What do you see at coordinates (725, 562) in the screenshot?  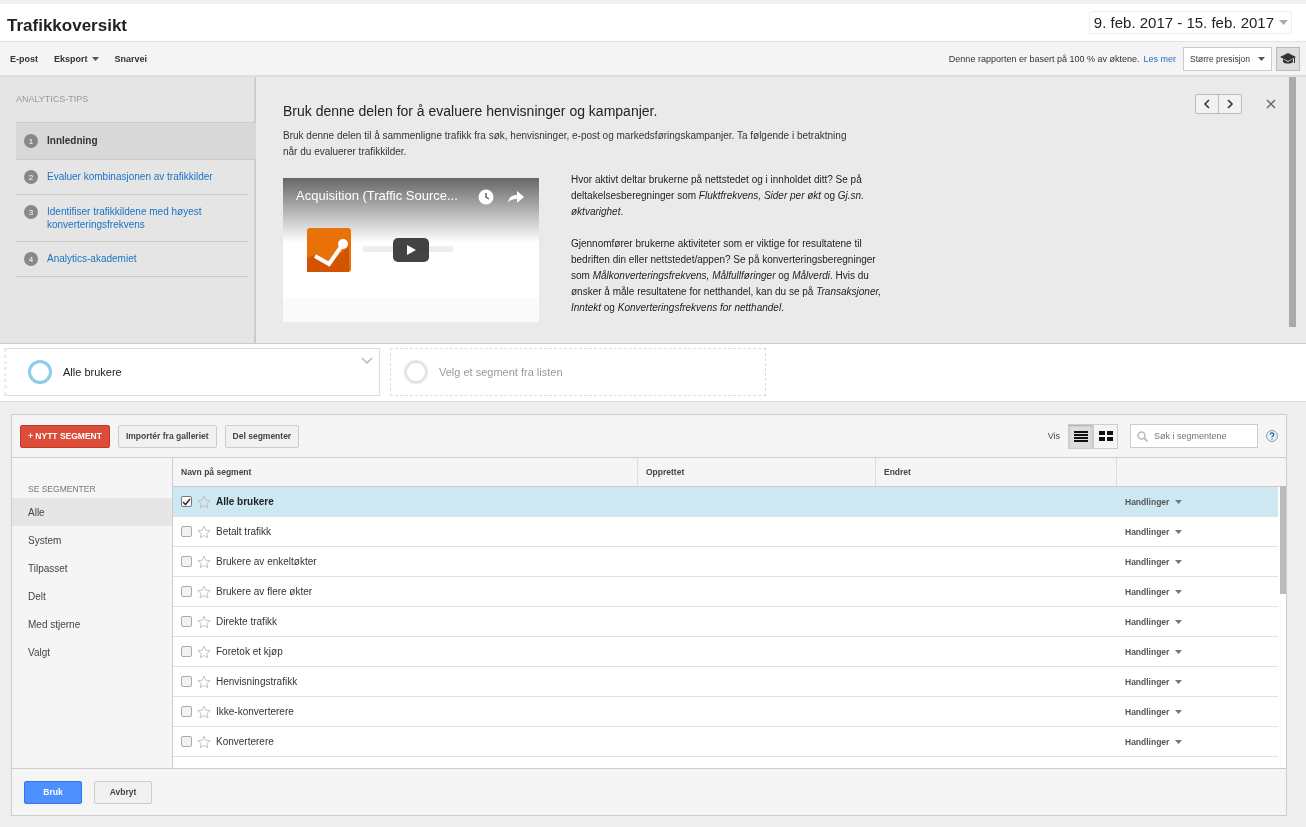 I see `segment-row: Brukere av enkeltøkter Handlinger` at bounding box center [725, 562].